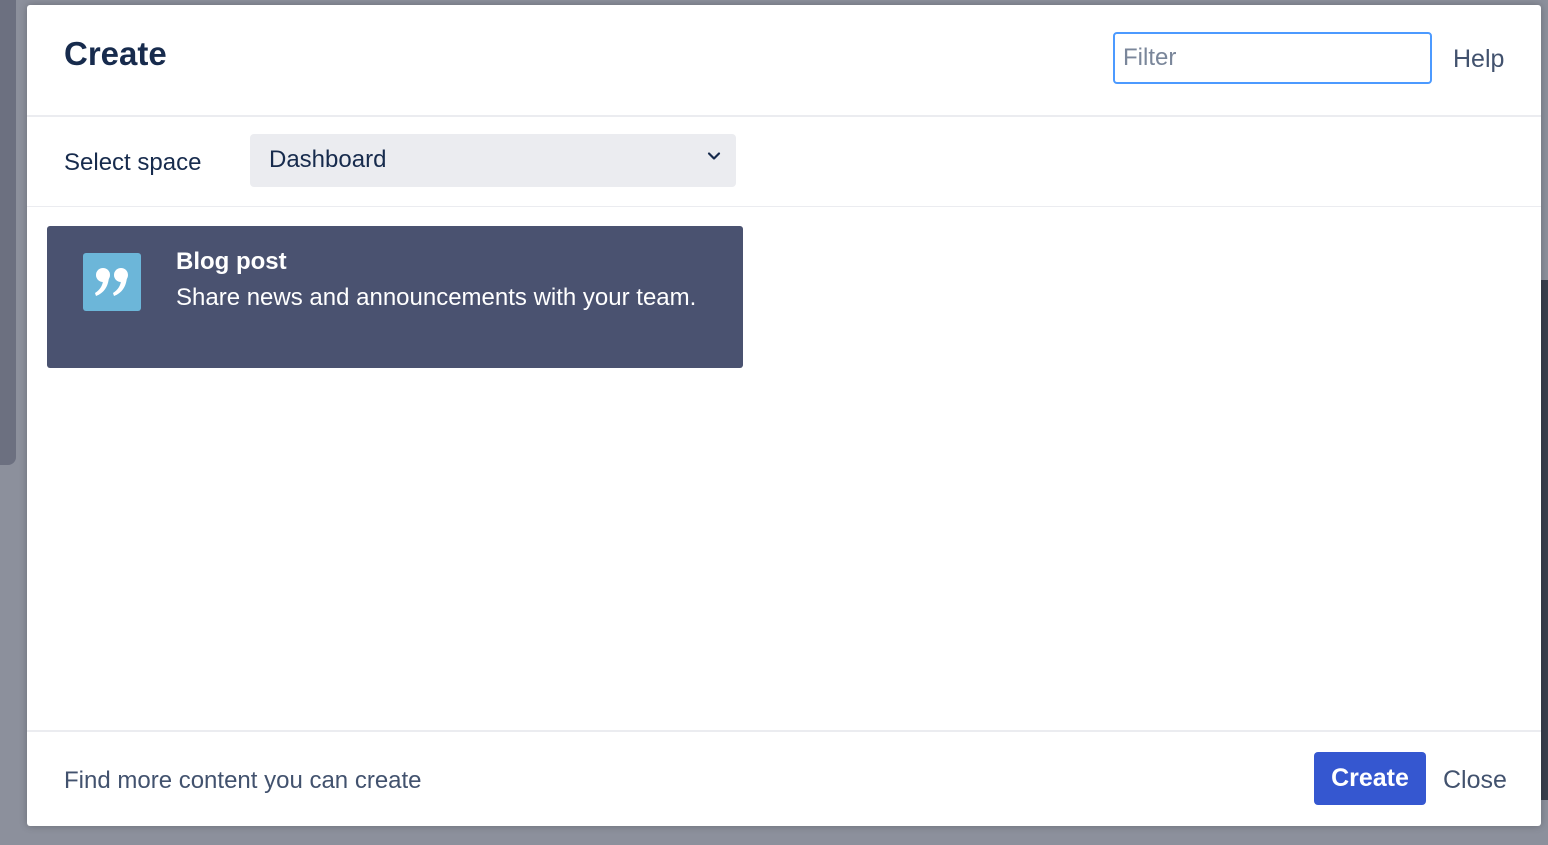  I want to click on space-selector-row: Select space Dashboard, so click(784, 162).